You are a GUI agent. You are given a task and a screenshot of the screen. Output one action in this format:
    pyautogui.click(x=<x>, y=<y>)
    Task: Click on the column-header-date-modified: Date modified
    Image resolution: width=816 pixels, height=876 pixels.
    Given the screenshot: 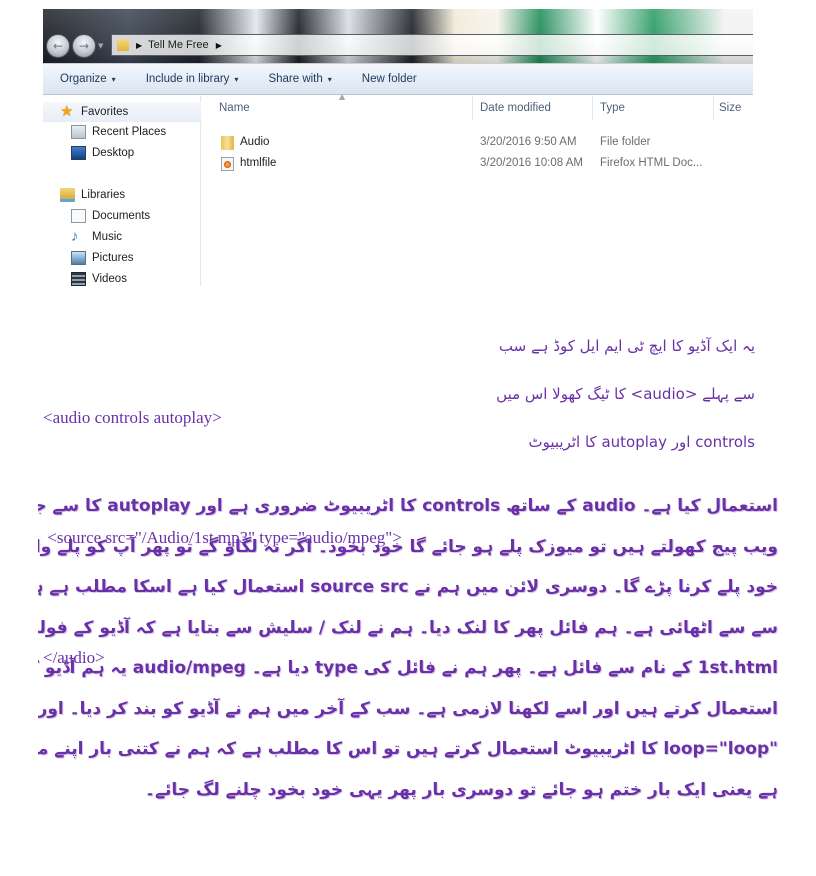 What is the action you would take?
    pyautogui.click(x=515, y=108)
    